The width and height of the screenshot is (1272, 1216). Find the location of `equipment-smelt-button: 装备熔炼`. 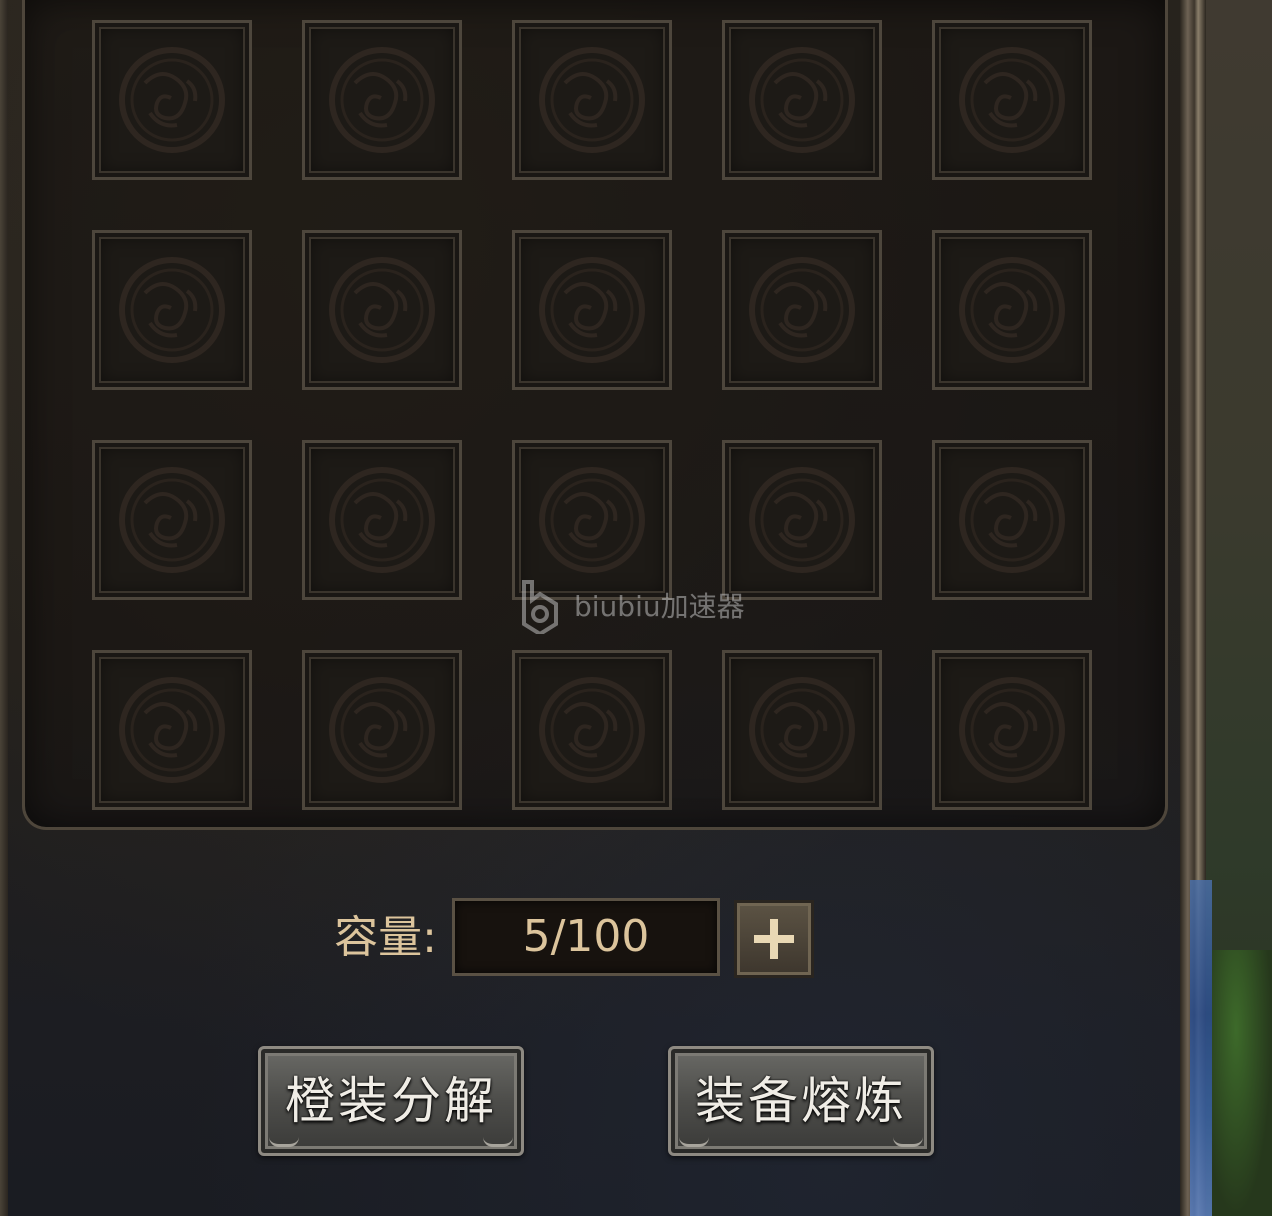

equipment-smelt-button: 装备熔炼 is located at coordinates (801, 1101).